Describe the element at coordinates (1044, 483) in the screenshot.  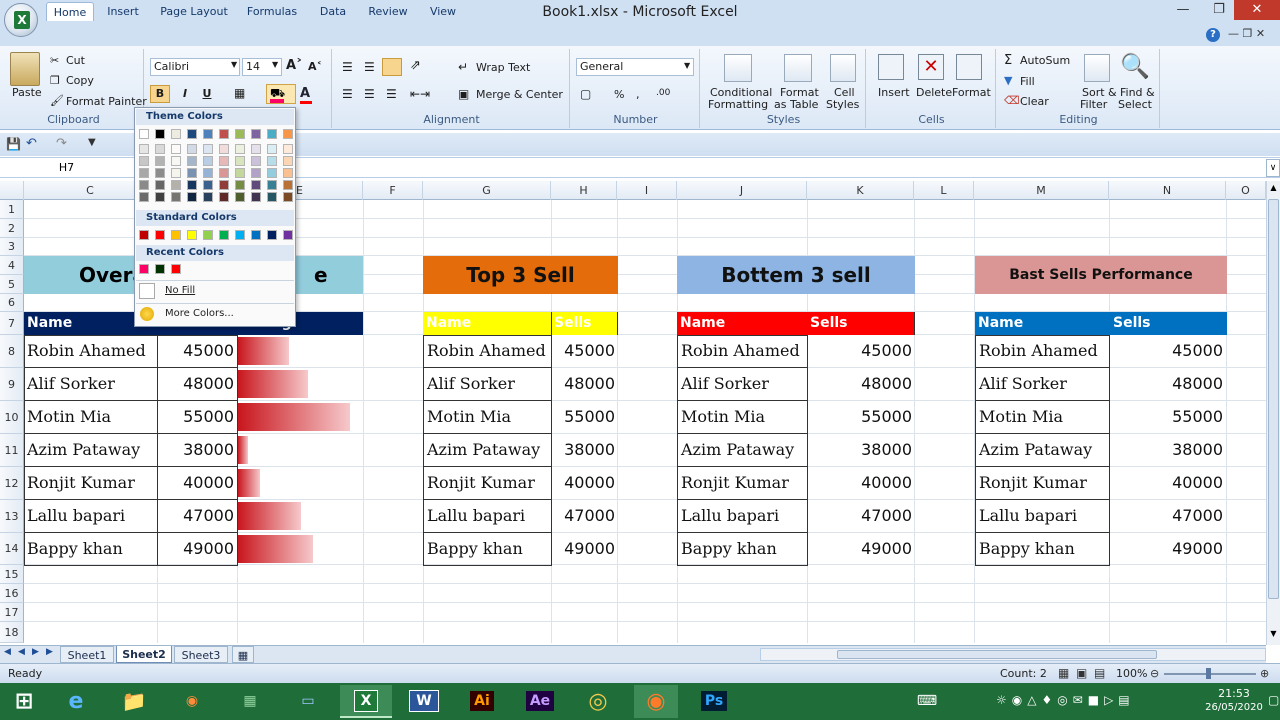
I see `best-name-cell: Ronjit Kumar` at that location.